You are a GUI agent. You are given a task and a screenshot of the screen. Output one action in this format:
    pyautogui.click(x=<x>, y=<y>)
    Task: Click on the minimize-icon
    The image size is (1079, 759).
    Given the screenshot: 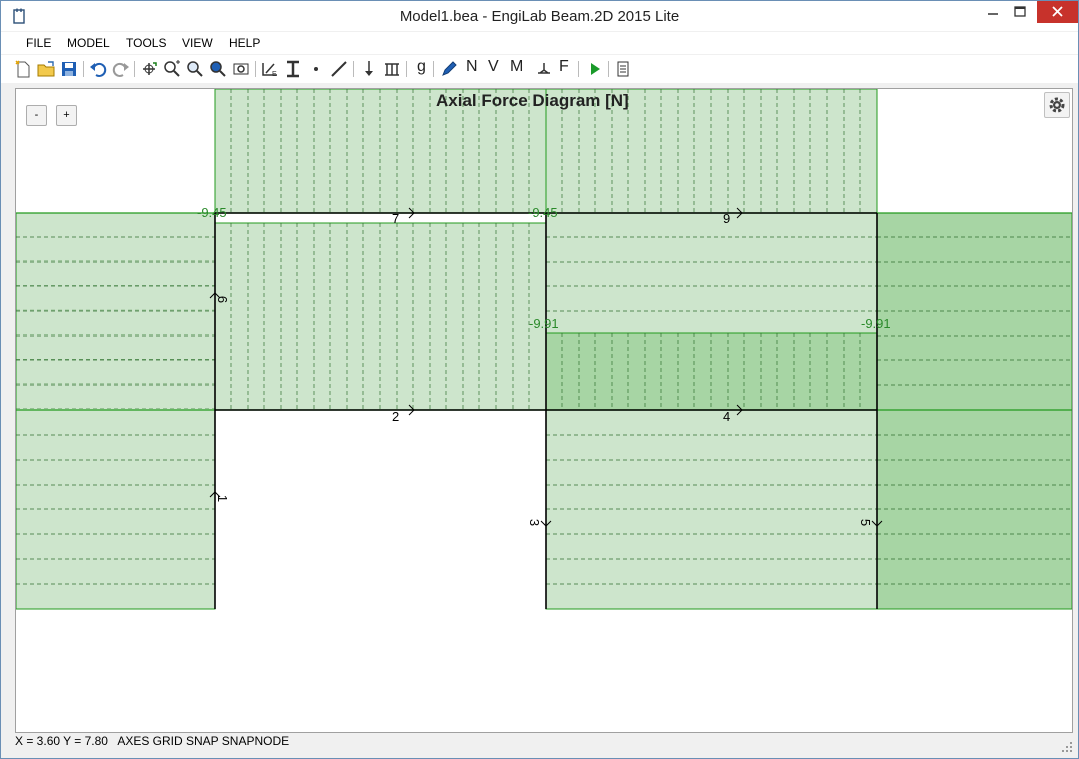 What is the action you would take?
    pyautogui.click(x=993, y=14)
    